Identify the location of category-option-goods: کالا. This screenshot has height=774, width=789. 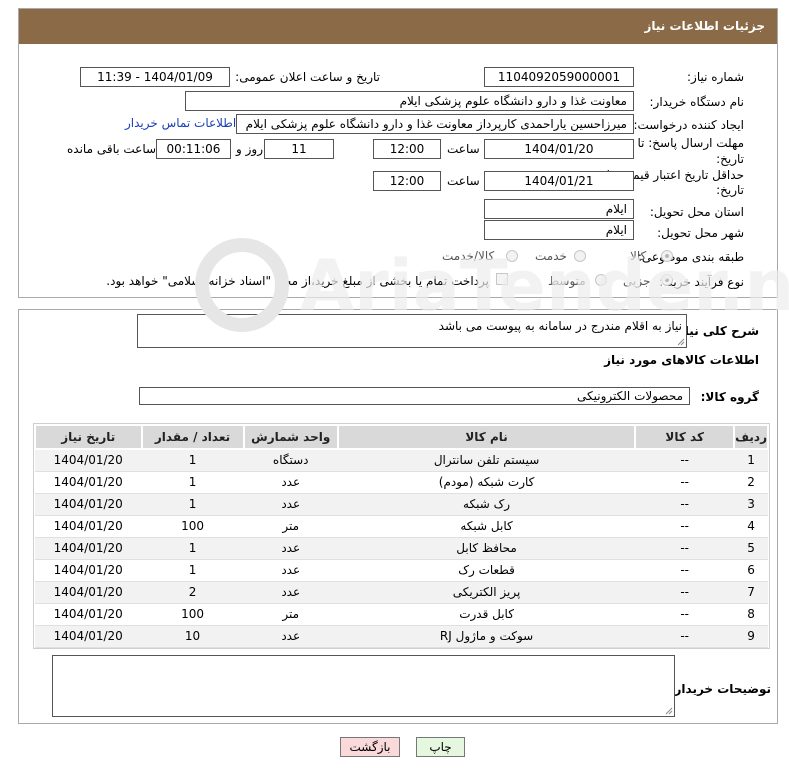
(638, 256).